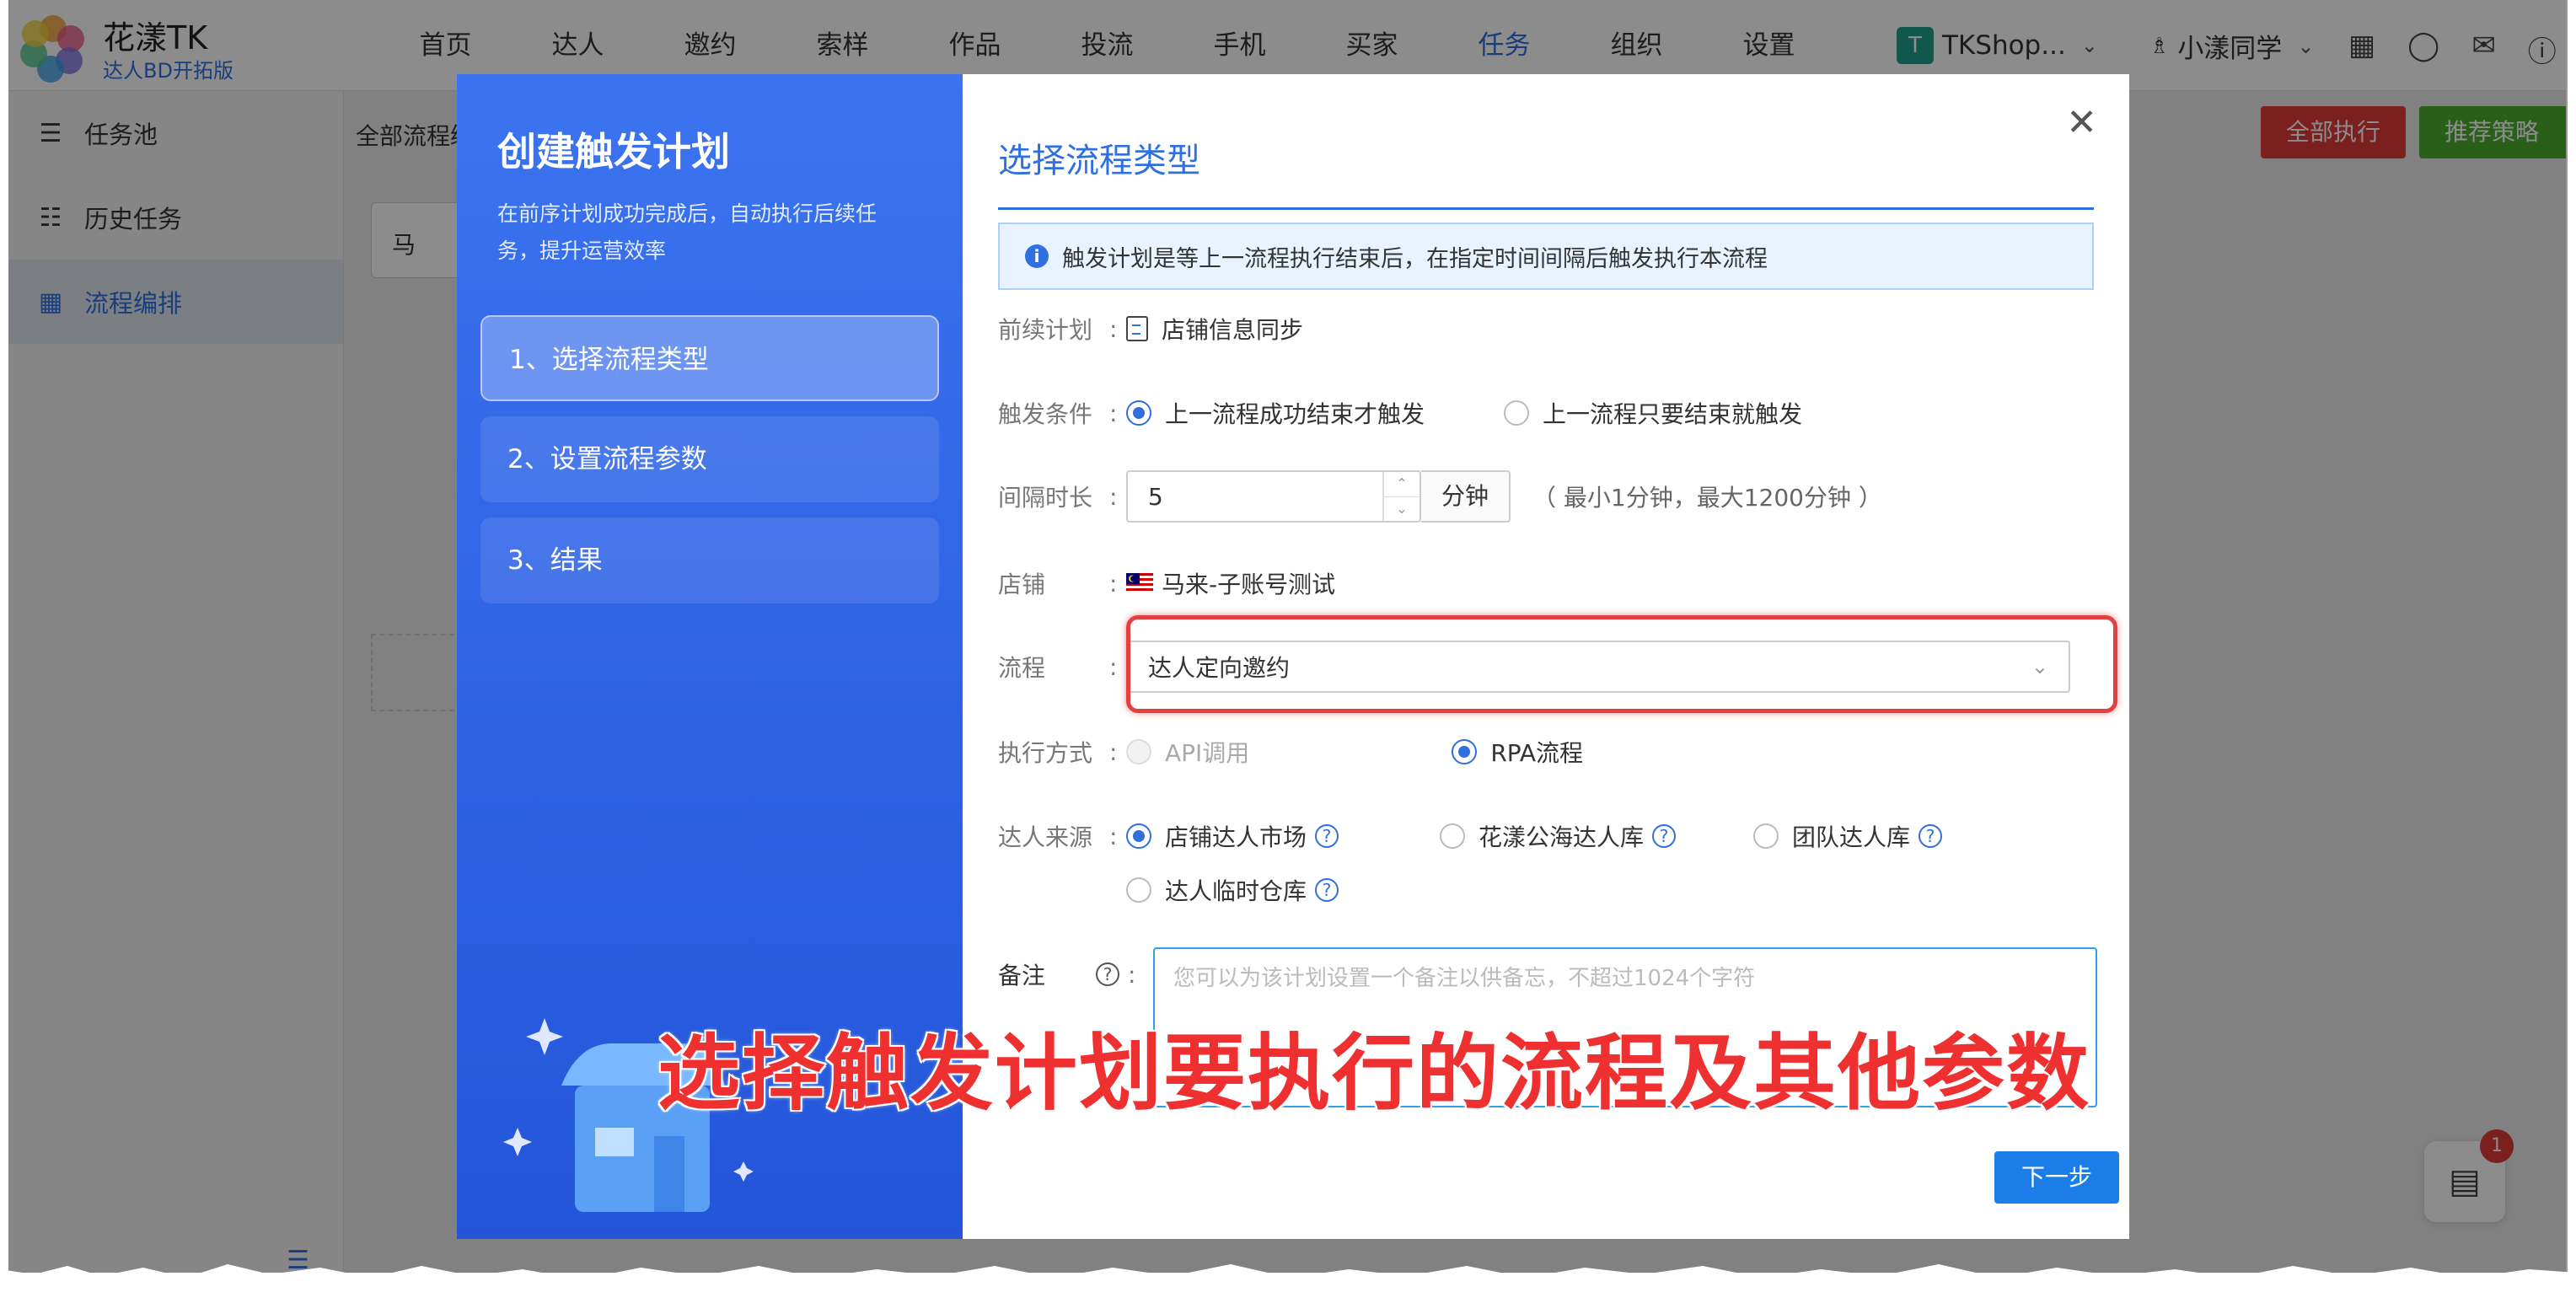  I want to click on source-option-team-pool: 团队达人库 ?, so click(1848, 836).